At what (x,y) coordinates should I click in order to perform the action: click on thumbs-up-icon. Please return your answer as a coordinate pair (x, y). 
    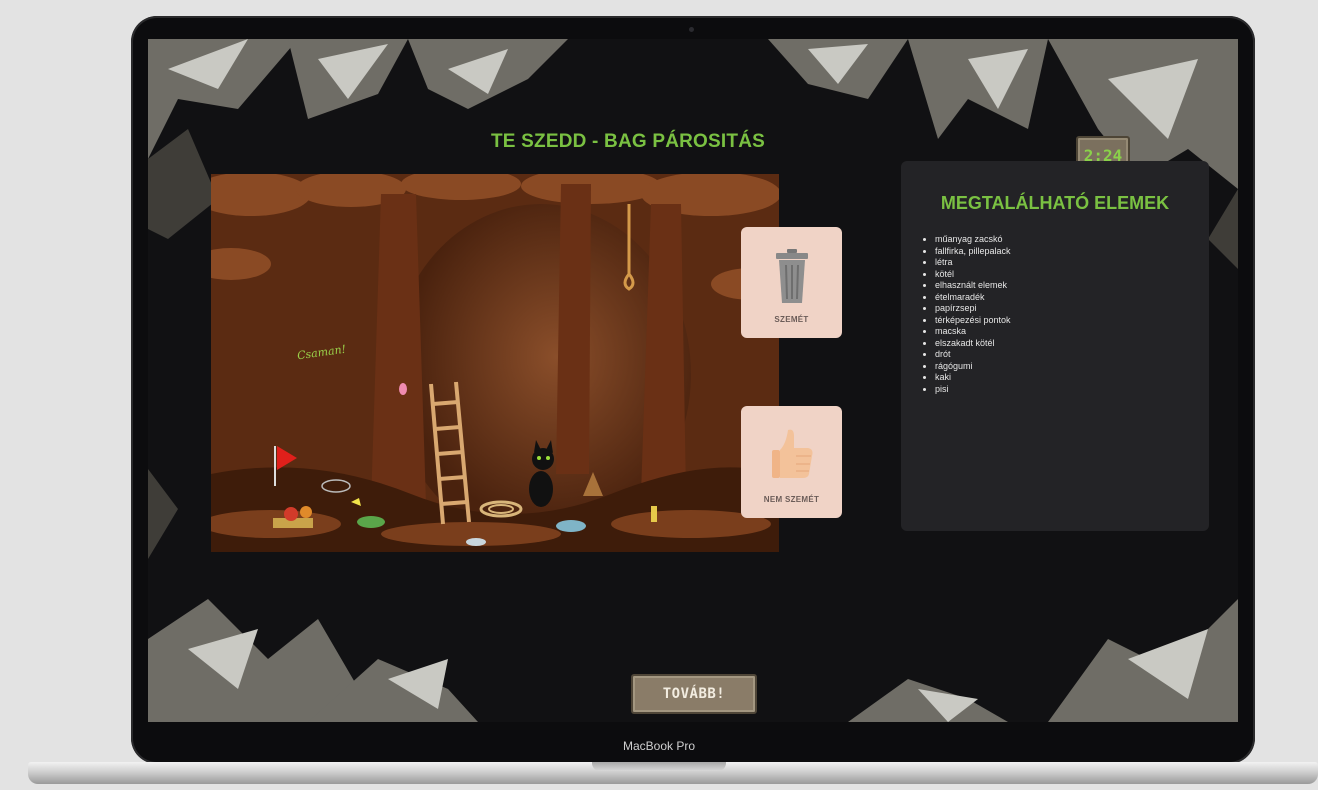
    Looking at the image, I should click on (791, 454).